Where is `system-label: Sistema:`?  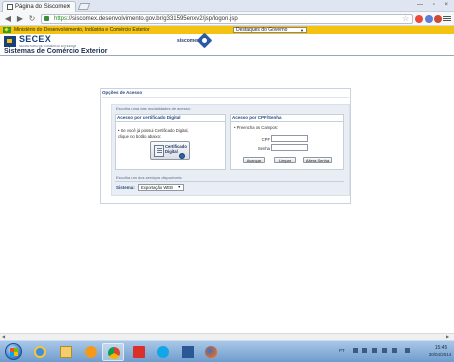 system-label: Sistema: is located at coordinates (125, 187).